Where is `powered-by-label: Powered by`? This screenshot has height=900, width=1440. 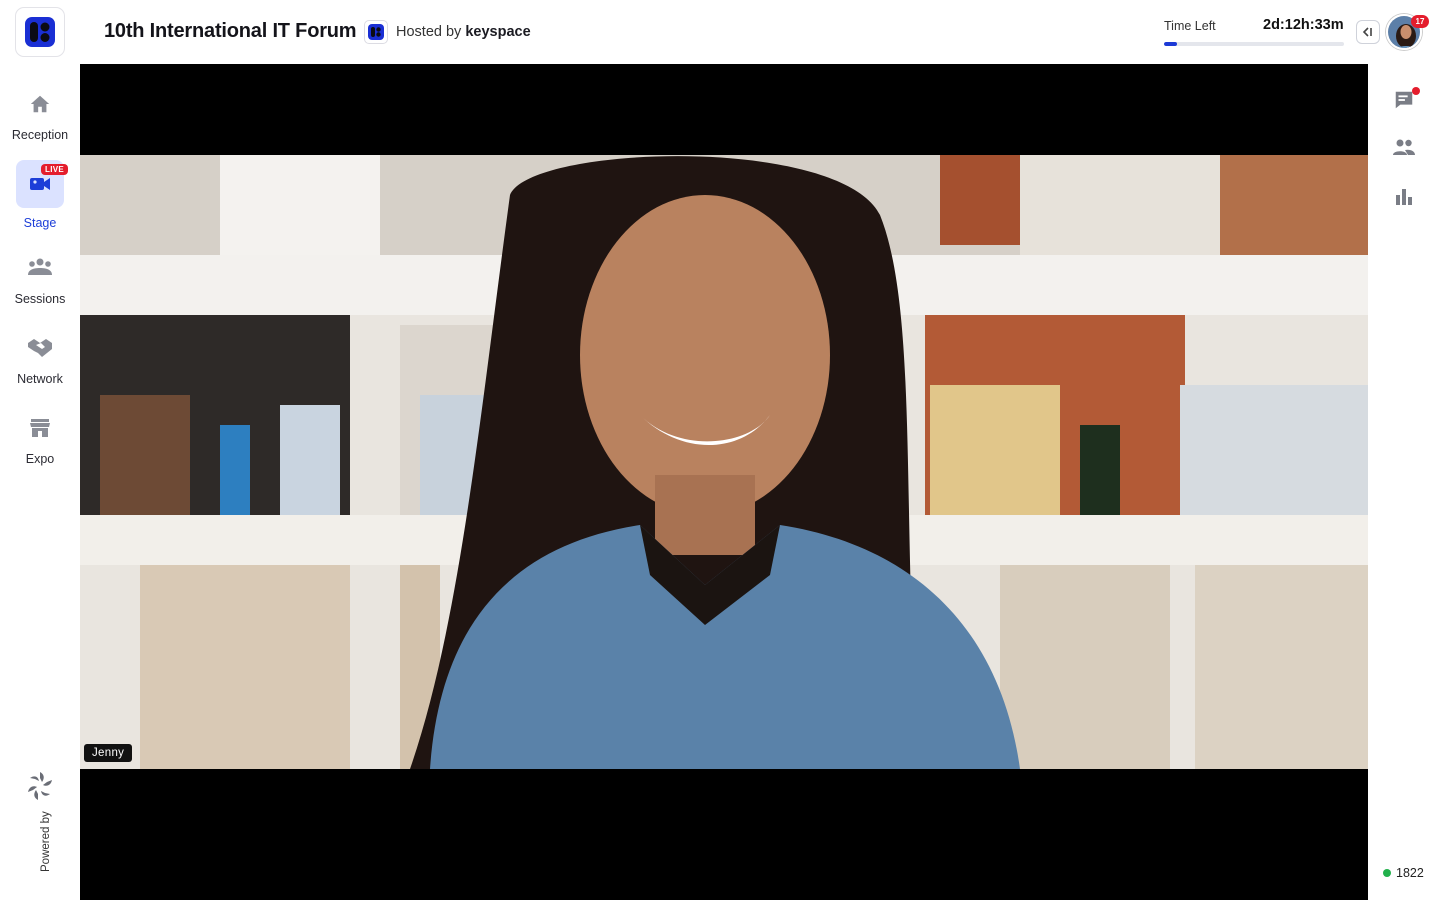
powered-by-label: Powered by is located at coordinates (46, 841).